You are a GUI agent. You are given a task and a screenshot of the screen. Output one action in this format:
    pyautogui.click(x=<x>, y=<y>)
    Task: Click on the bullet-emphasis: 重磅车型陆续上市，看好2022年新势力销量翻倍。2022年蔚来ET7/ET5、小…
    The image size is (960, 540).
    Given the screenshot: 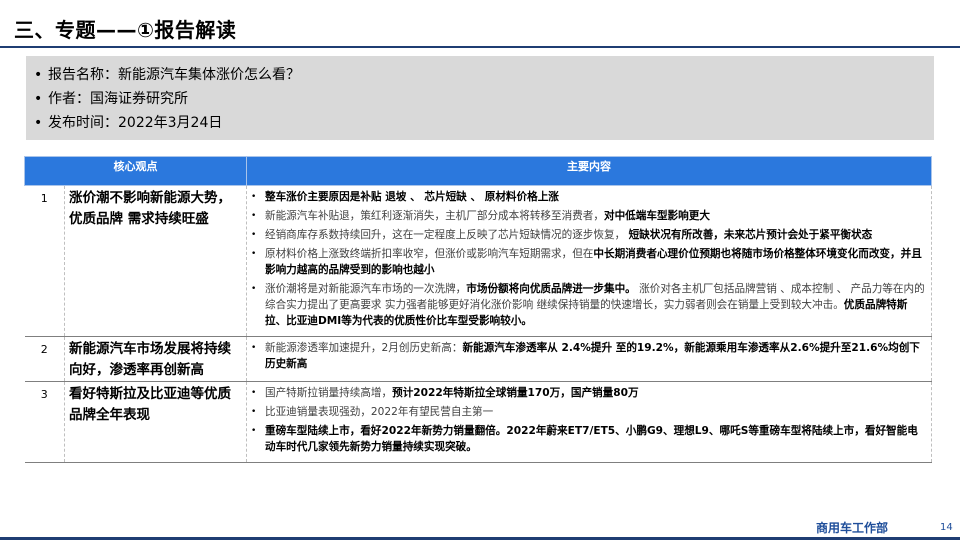 What is the action you would take?
    pyautogui.click(x=591, y=439)
    